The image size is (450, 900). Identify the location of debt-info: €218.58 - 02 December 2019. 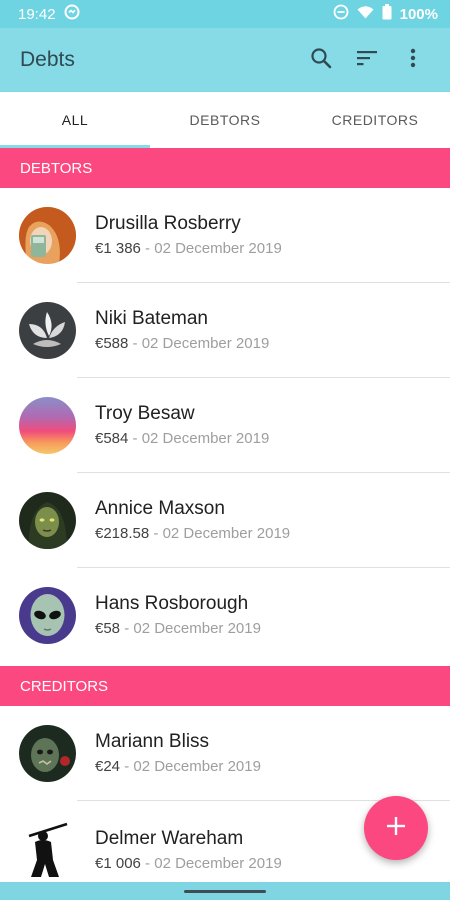
(192, 533).